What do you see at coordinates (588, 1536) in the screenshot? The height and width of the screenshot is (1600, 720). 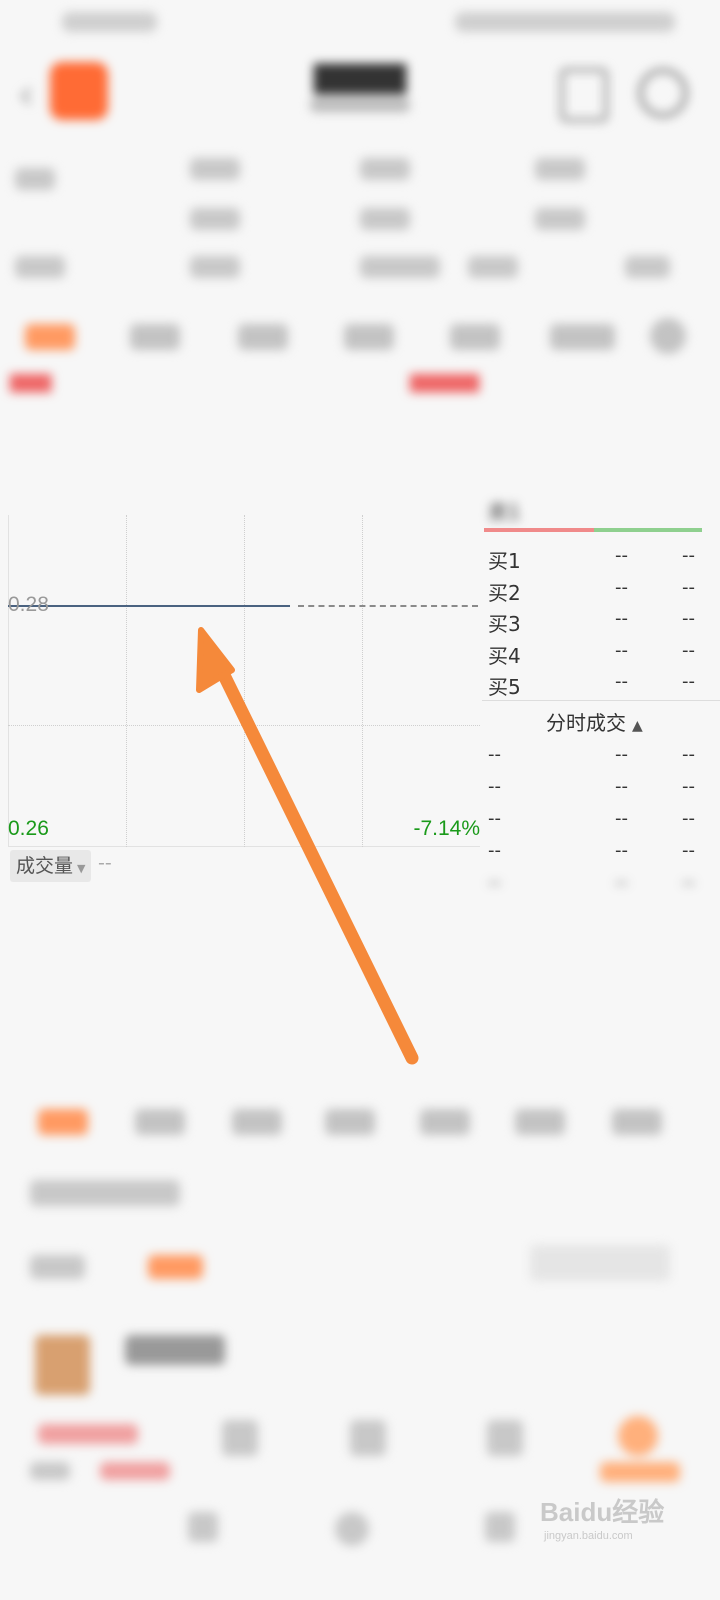 I see `watermark-url: jingyan.baidu.com` at bounding box center [588, 1536].